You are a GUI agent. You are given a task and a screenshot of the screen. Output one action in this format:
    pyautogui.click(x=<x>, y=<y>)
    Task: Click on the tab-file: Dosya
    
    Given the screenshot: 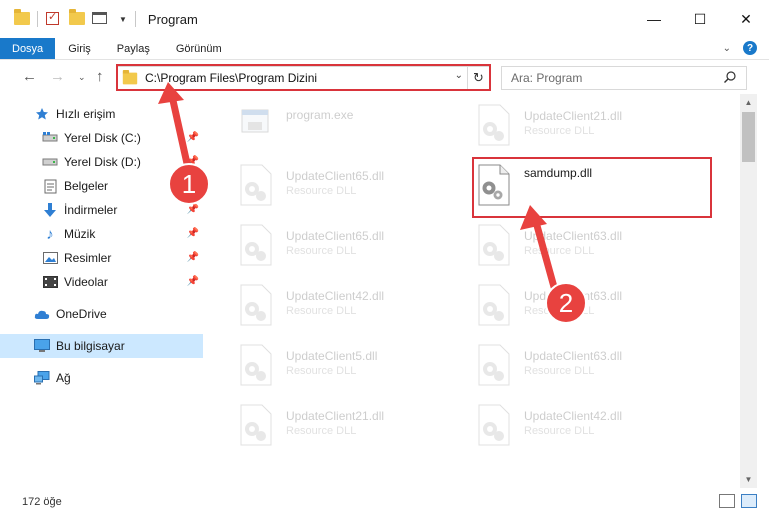 What is the action you would take?
    pyautogui.click(x=28, y=48)
    